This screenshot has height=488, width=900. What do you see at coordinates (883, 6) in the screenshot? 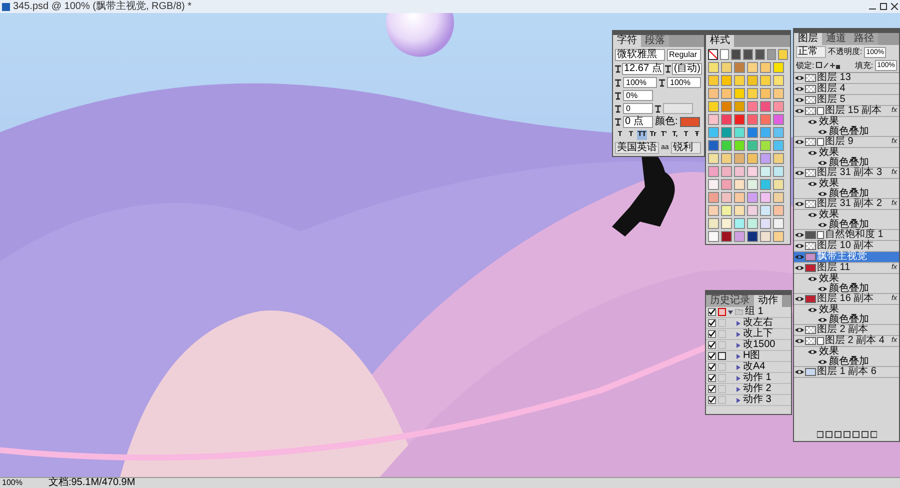
I see `restore-icon` at bounding box center [883, 6].